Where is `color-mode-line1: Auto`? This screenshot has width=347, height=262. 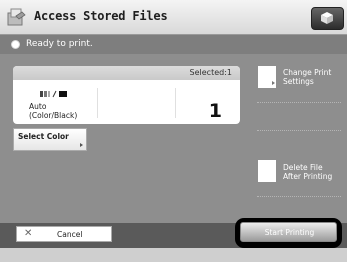 color-mode-line1: Auto is located at coordinates (38, 106).